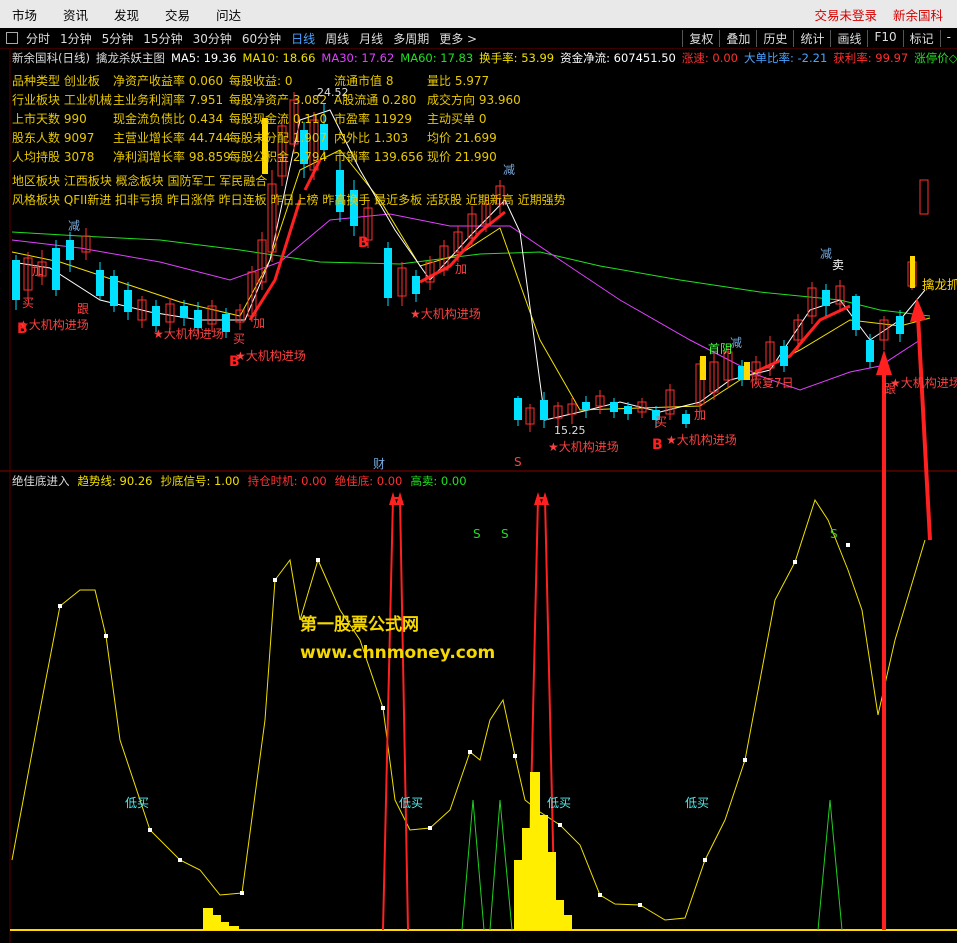 This screenshot has width=957, height=943. I want to click on huifu7-label: 恢复7日, so click(772, 383).